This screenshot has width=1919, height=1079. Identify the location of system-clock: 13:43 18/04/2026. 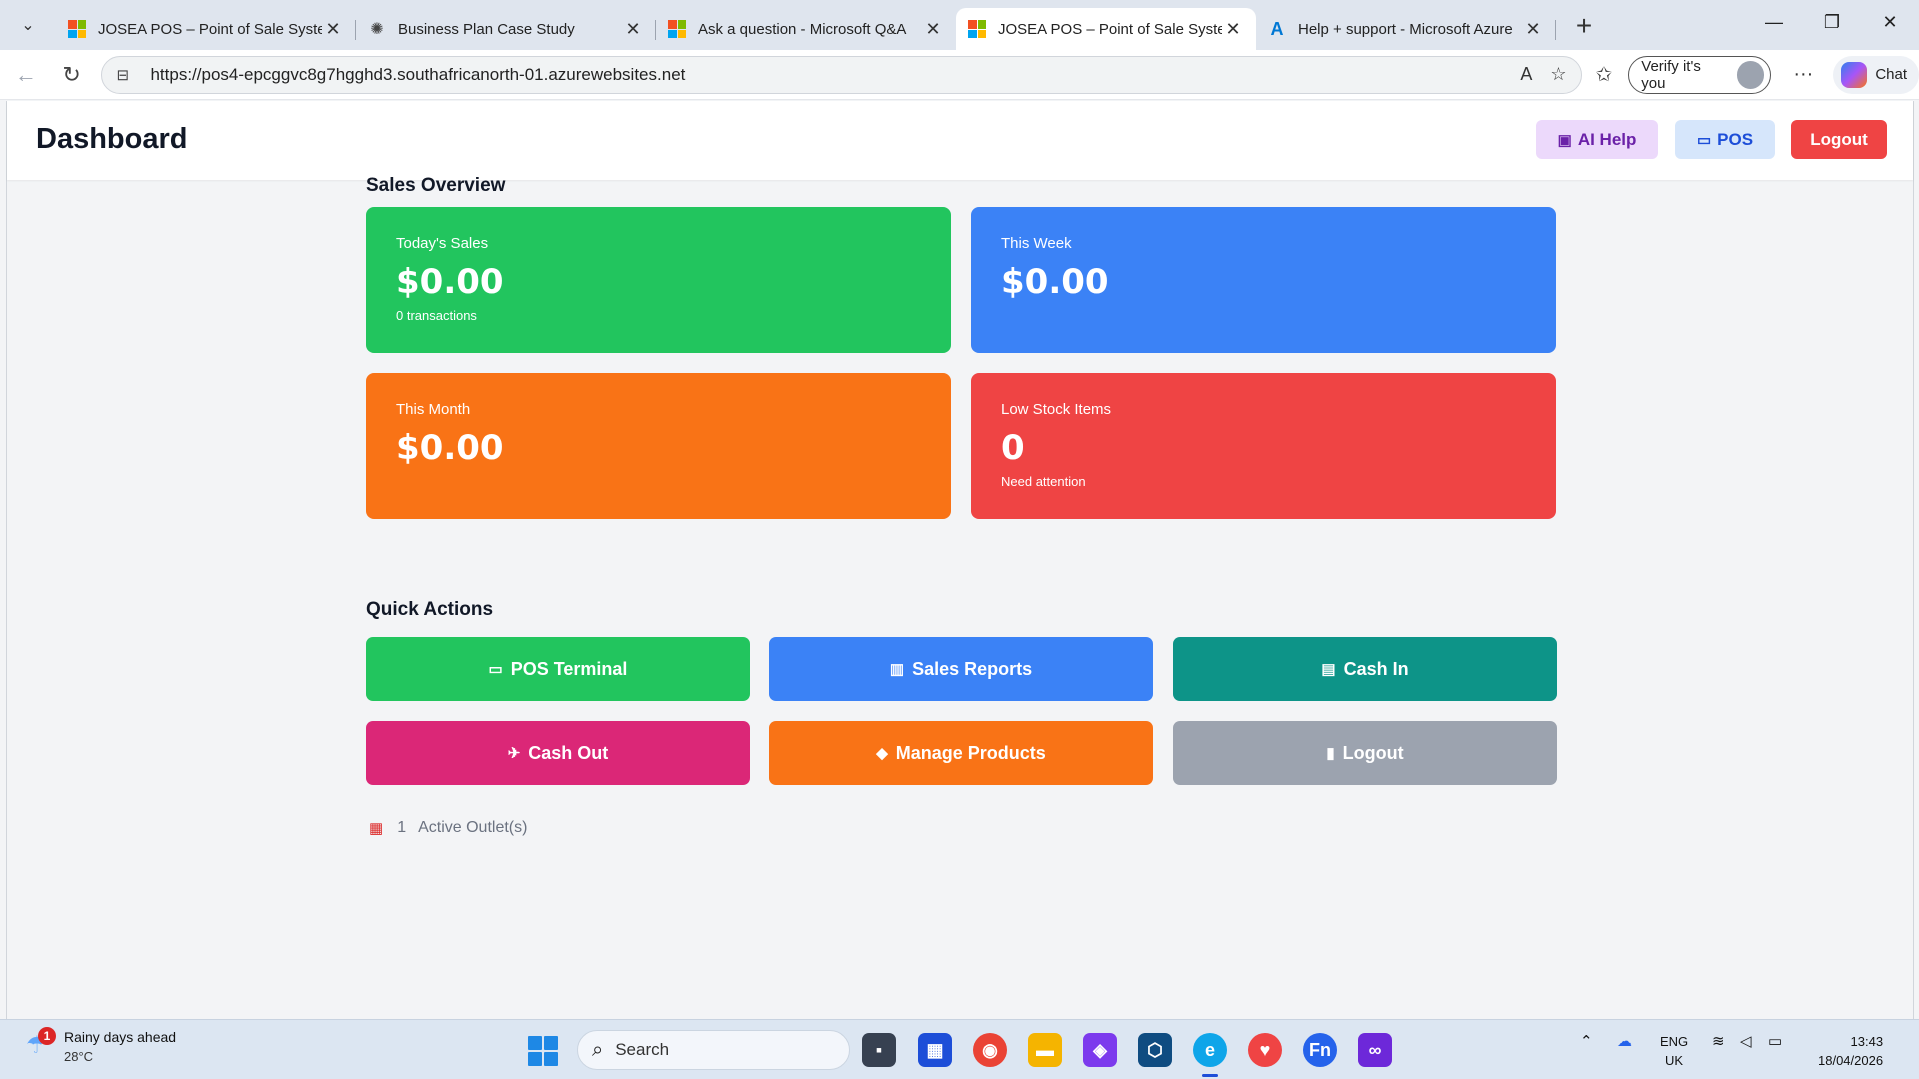
(1850, 1051).